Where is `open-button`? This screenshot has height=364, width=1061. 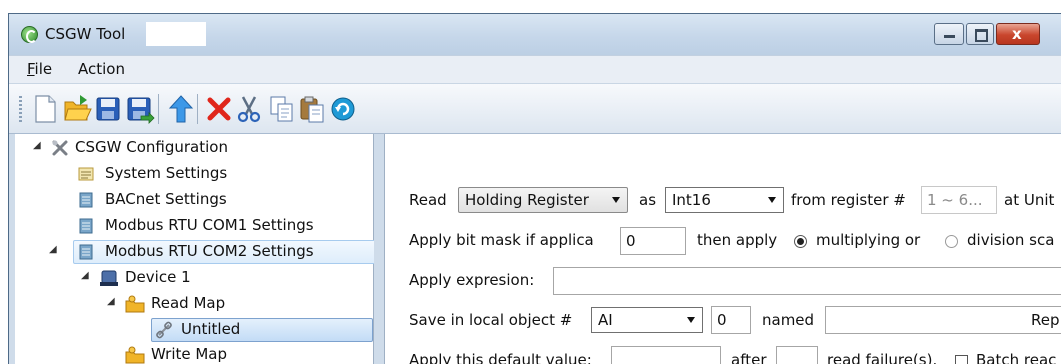
open-button is located at coordinates (77, 109).